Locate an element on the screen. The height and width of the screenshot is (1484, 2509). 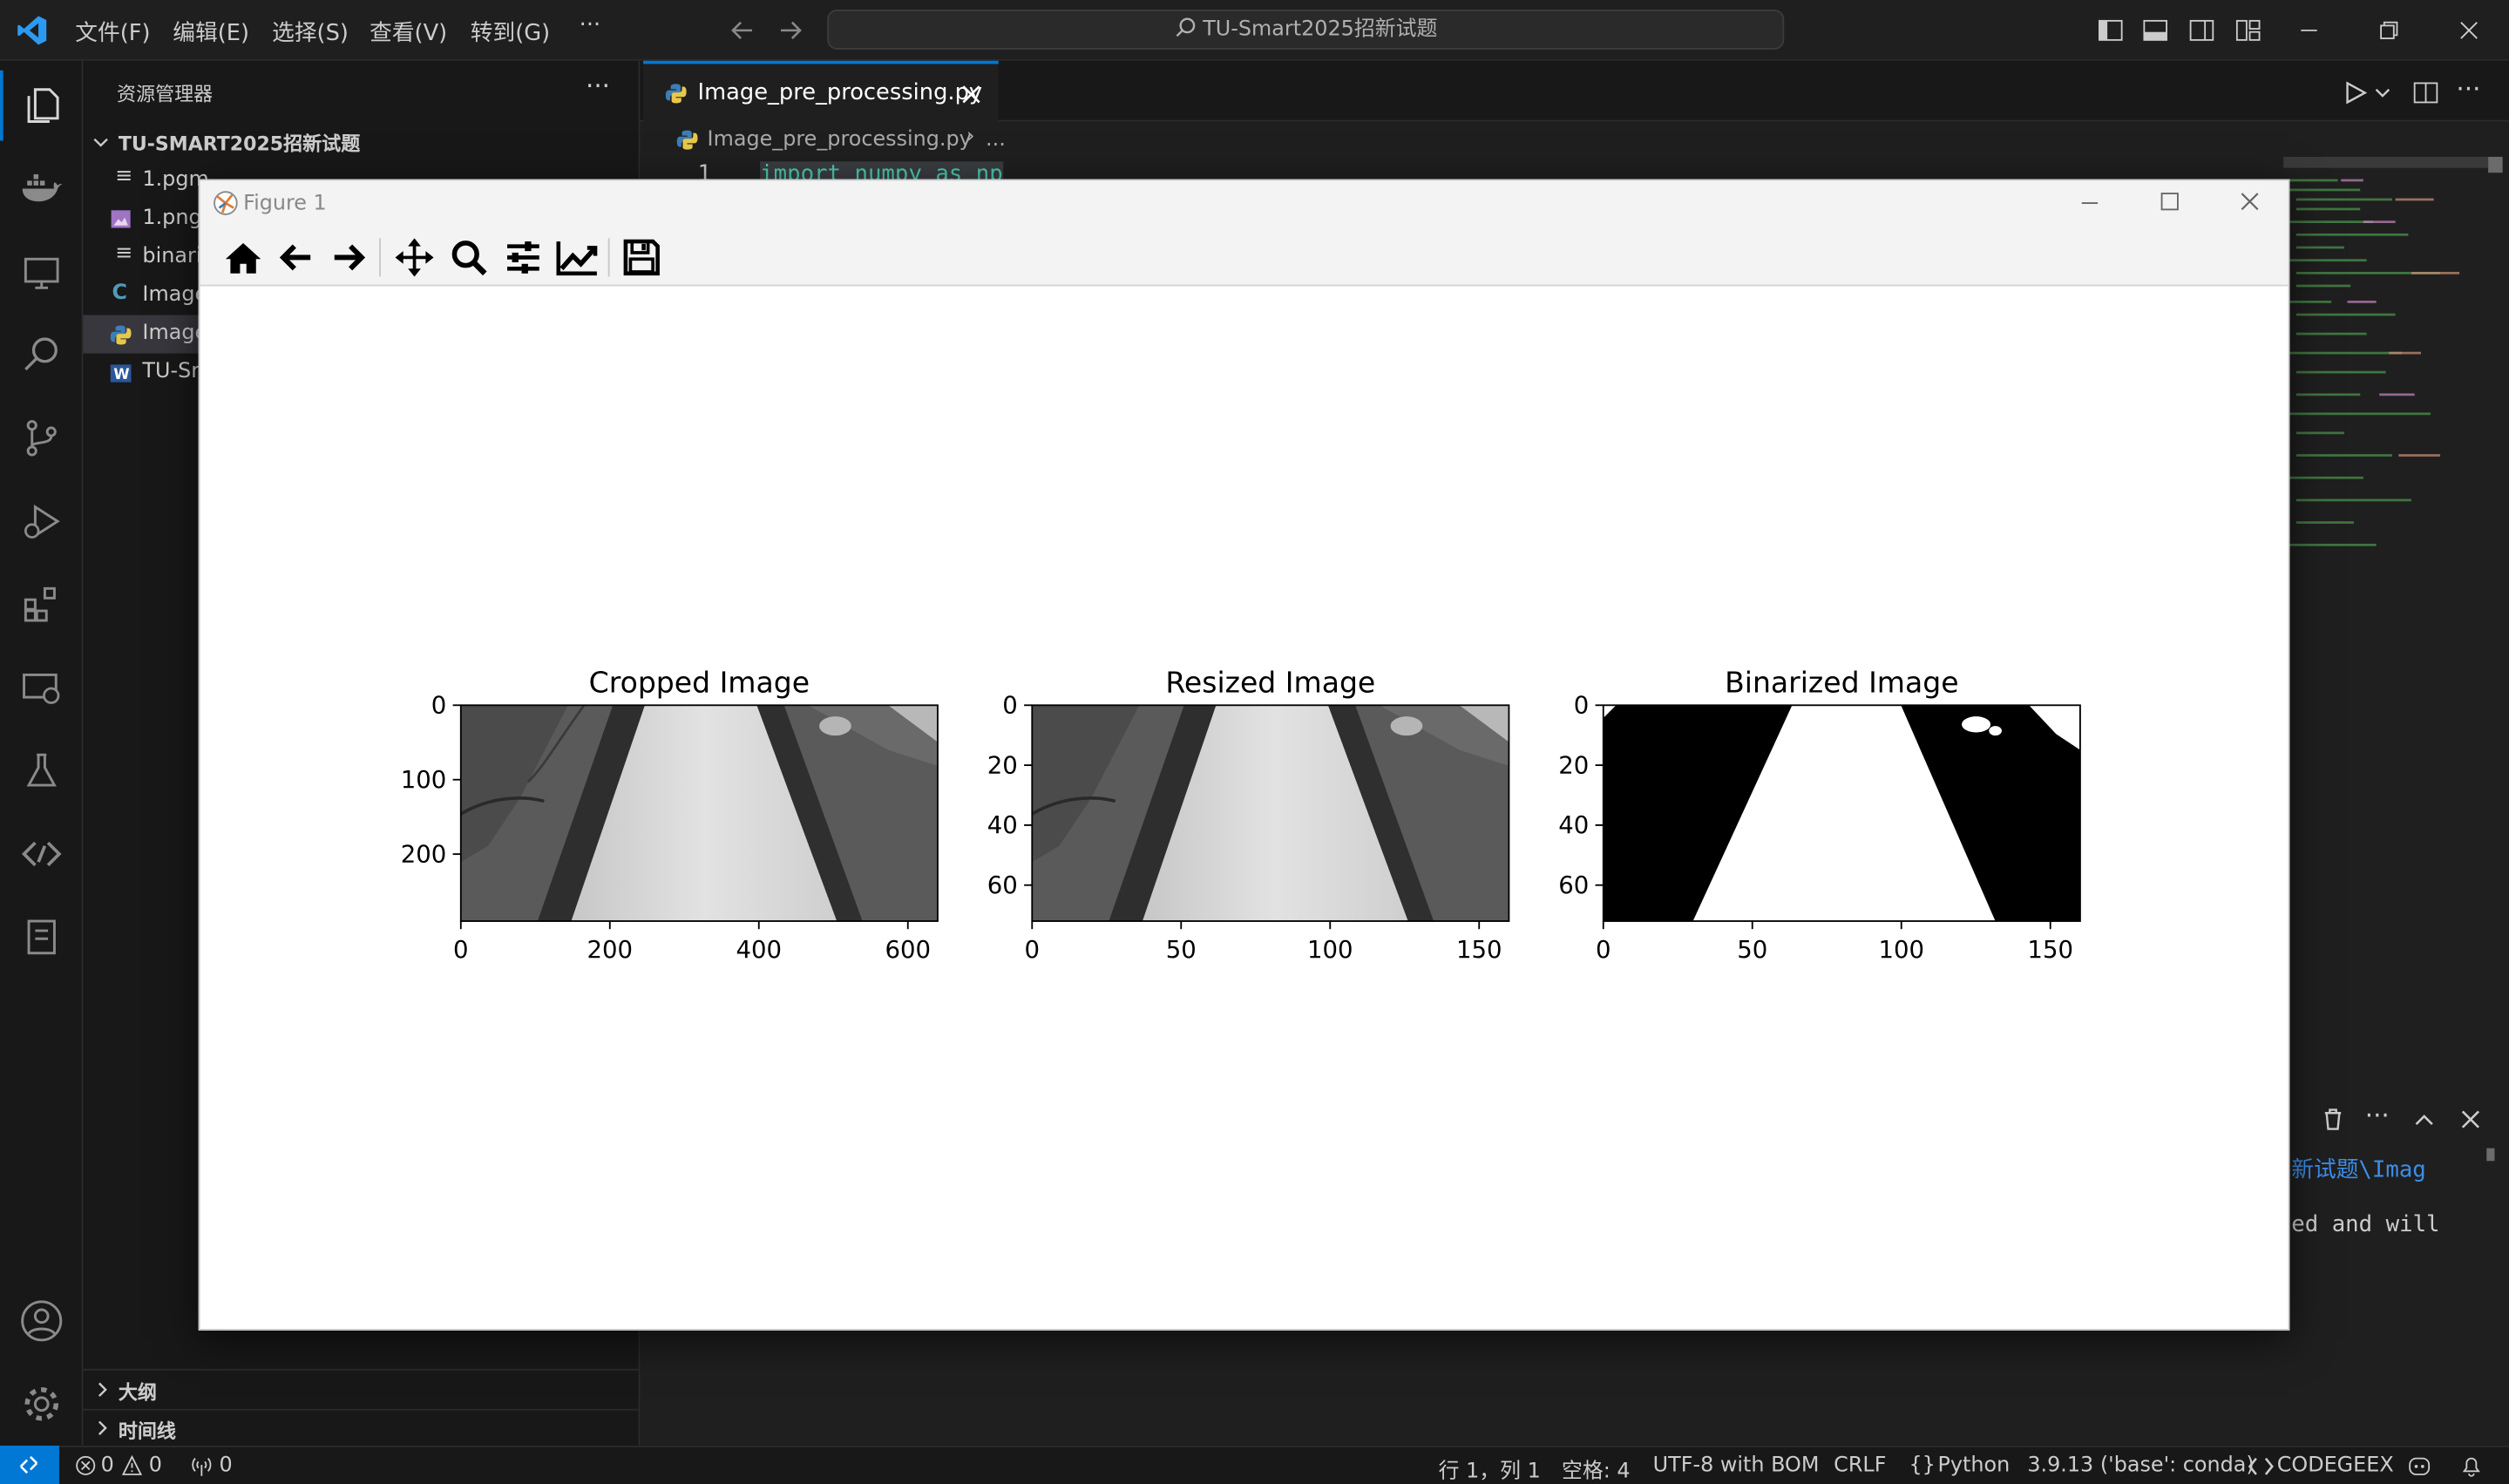
customize-layout-icon is located at coordinates (2248, 30).